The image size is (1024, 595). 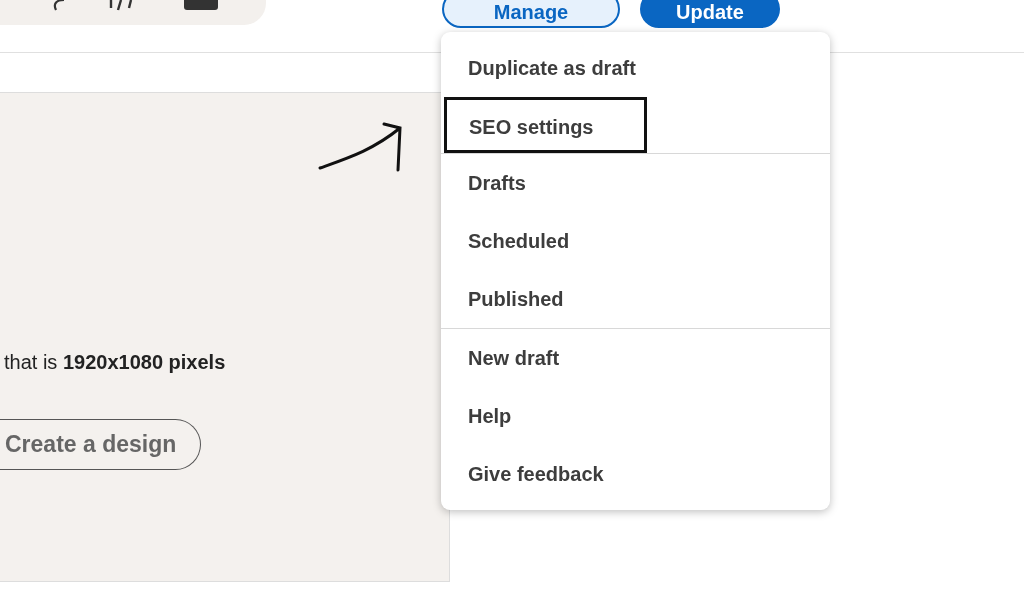 I want to click on menu-item: SEO settings, so click(x=545, y=125).